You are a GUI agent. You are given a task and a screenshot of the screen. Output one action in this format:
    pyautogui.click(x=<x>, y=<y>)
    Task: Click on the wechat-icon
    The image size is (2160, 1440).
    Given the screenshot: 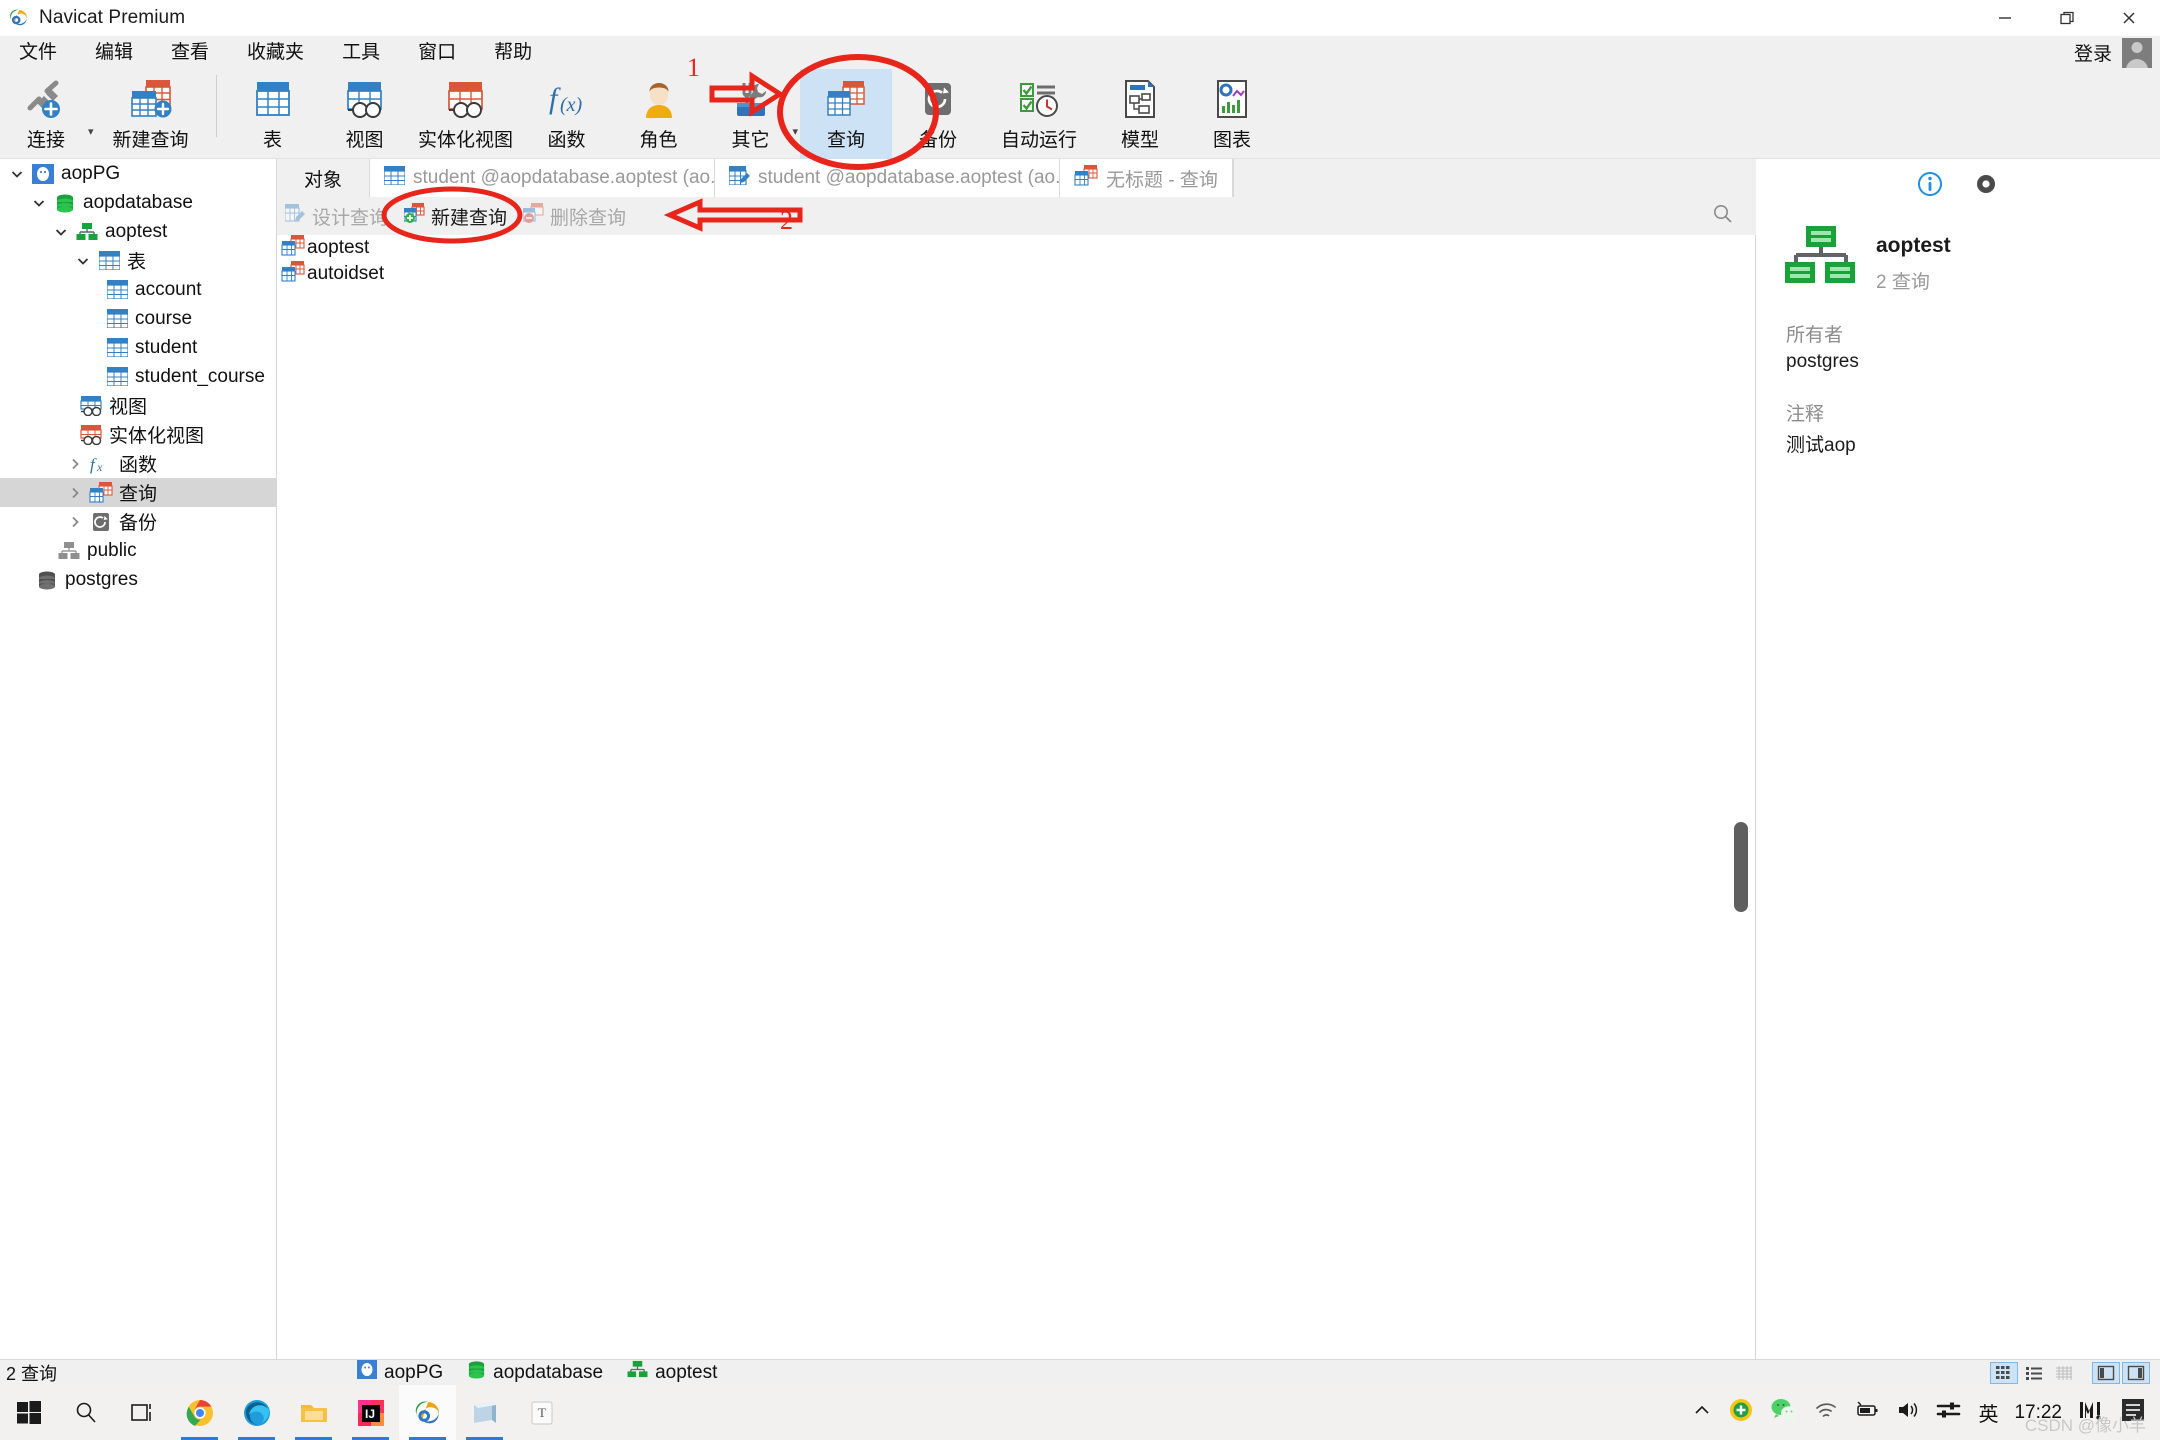 What is the action you would take?
    pyautogui.click(x=1784, y=1412)
    